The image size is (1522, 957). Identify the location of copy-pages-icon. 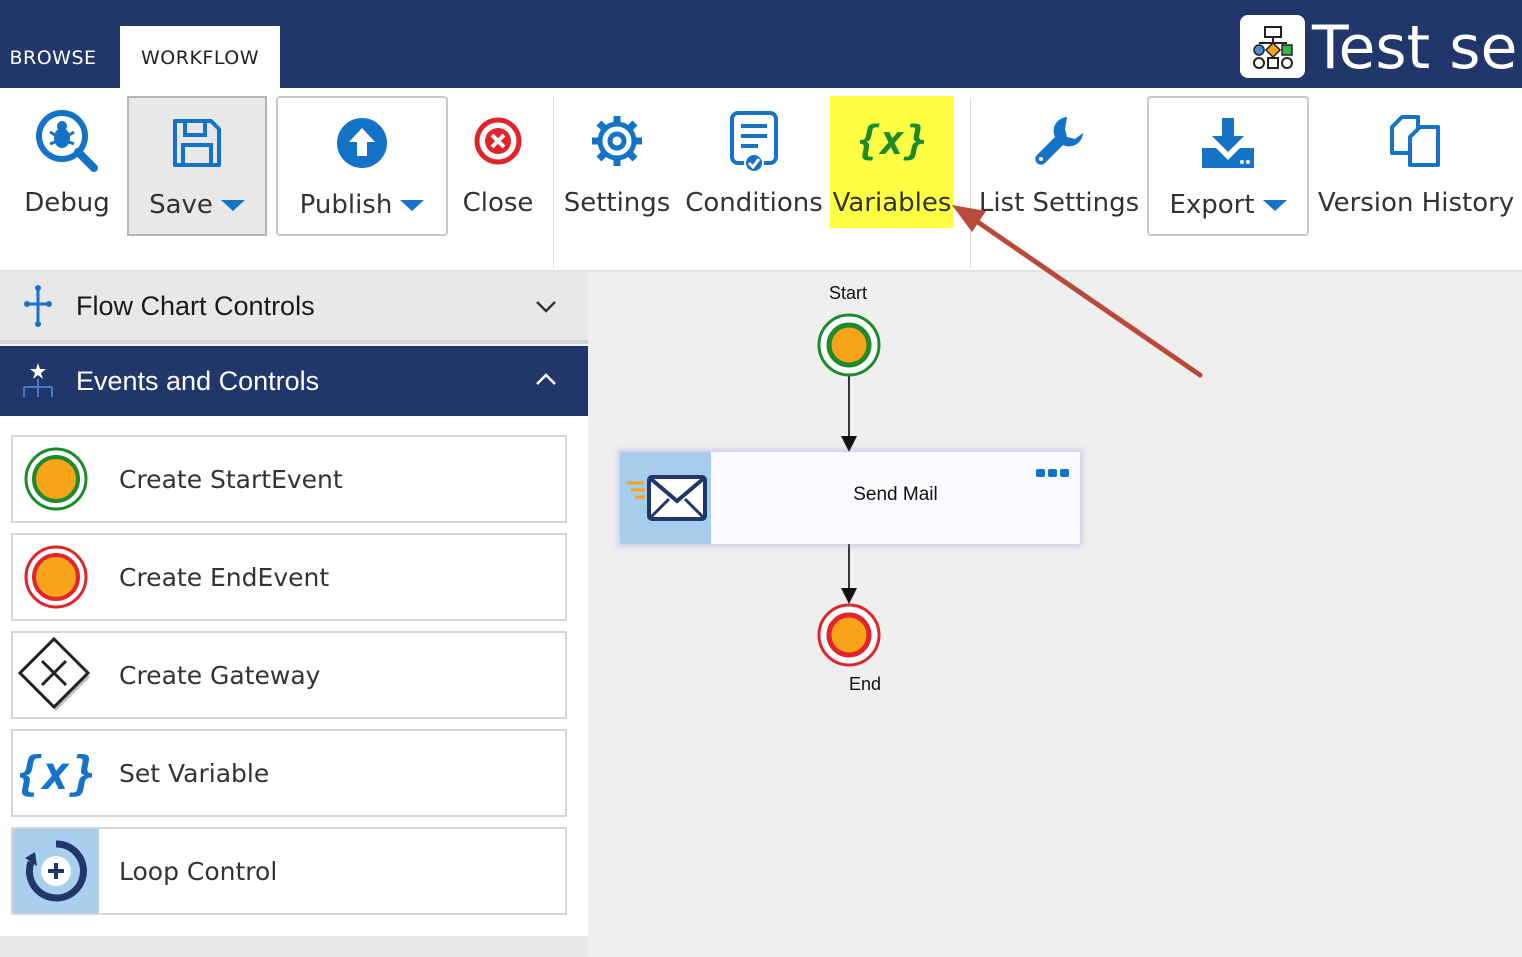
(1416, 141).